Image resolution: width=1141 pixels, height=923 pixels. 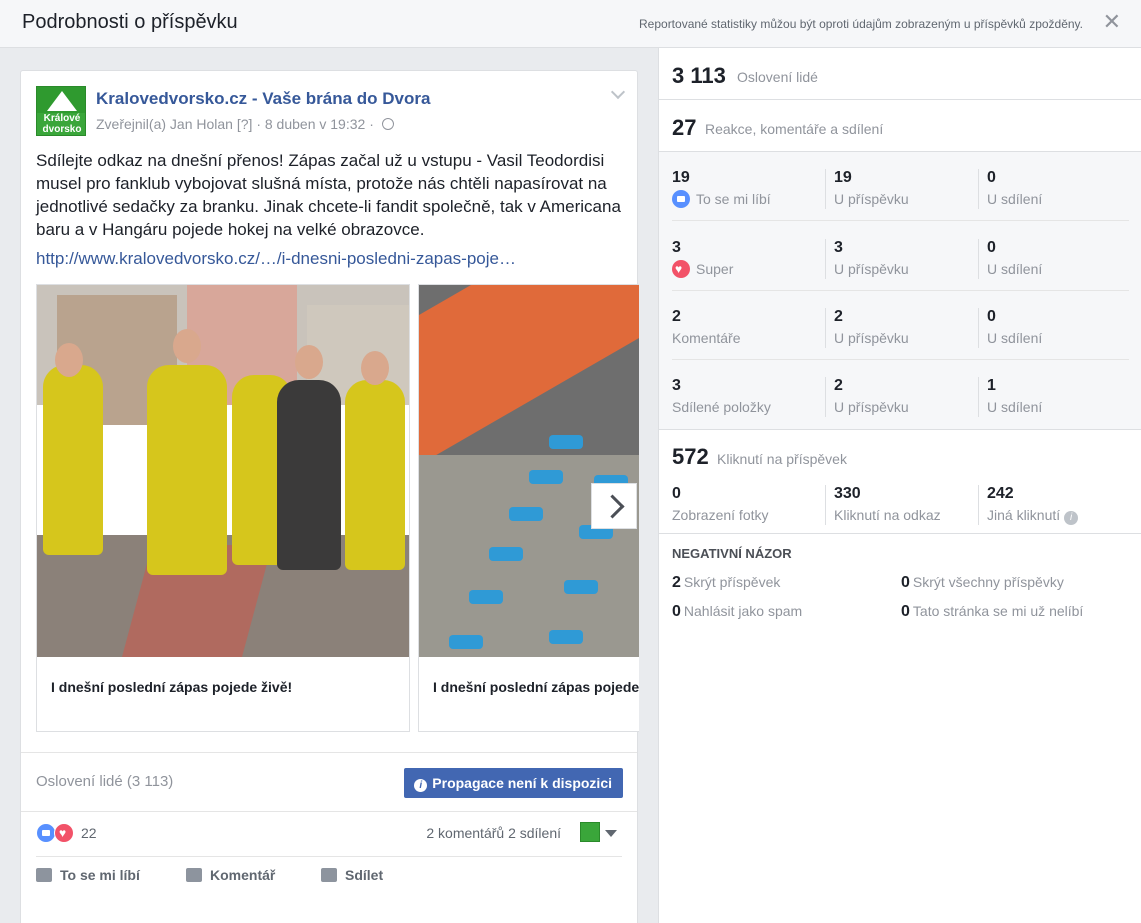 I want to click on likes-on-post: 19 U příspěvku, so click(x=867, y=189).